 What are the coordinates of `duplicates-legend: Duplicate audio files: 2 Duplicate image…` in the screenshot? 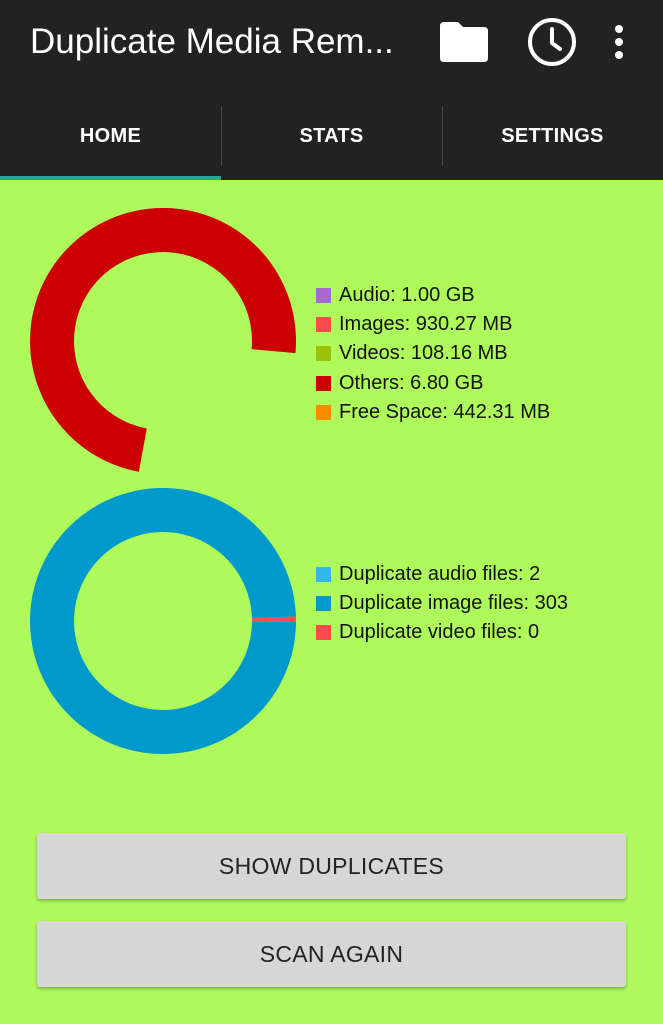 It's located at (442, 604).